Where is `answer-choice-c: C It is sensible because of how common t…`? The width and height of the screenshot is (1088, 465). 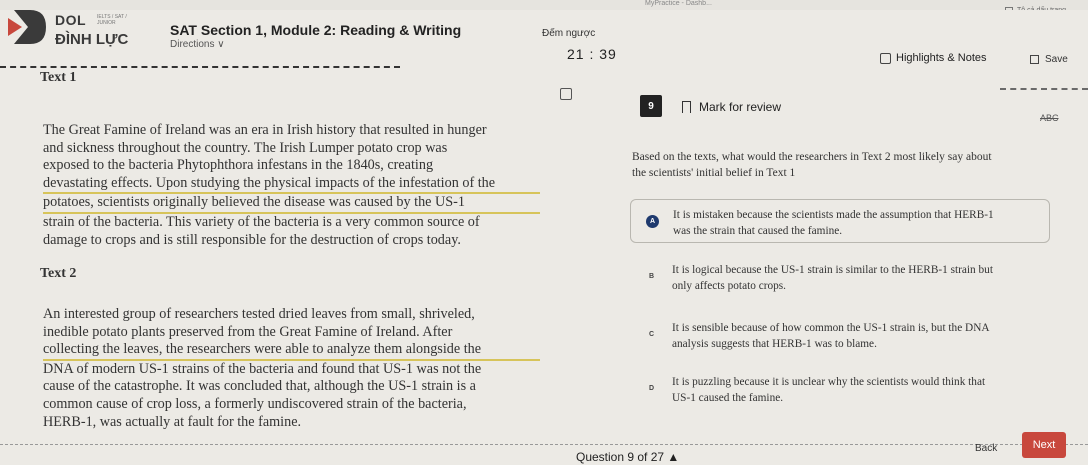 answer-choice-c: C It is sensible because of how common t… is located at coordinates (840, 335).